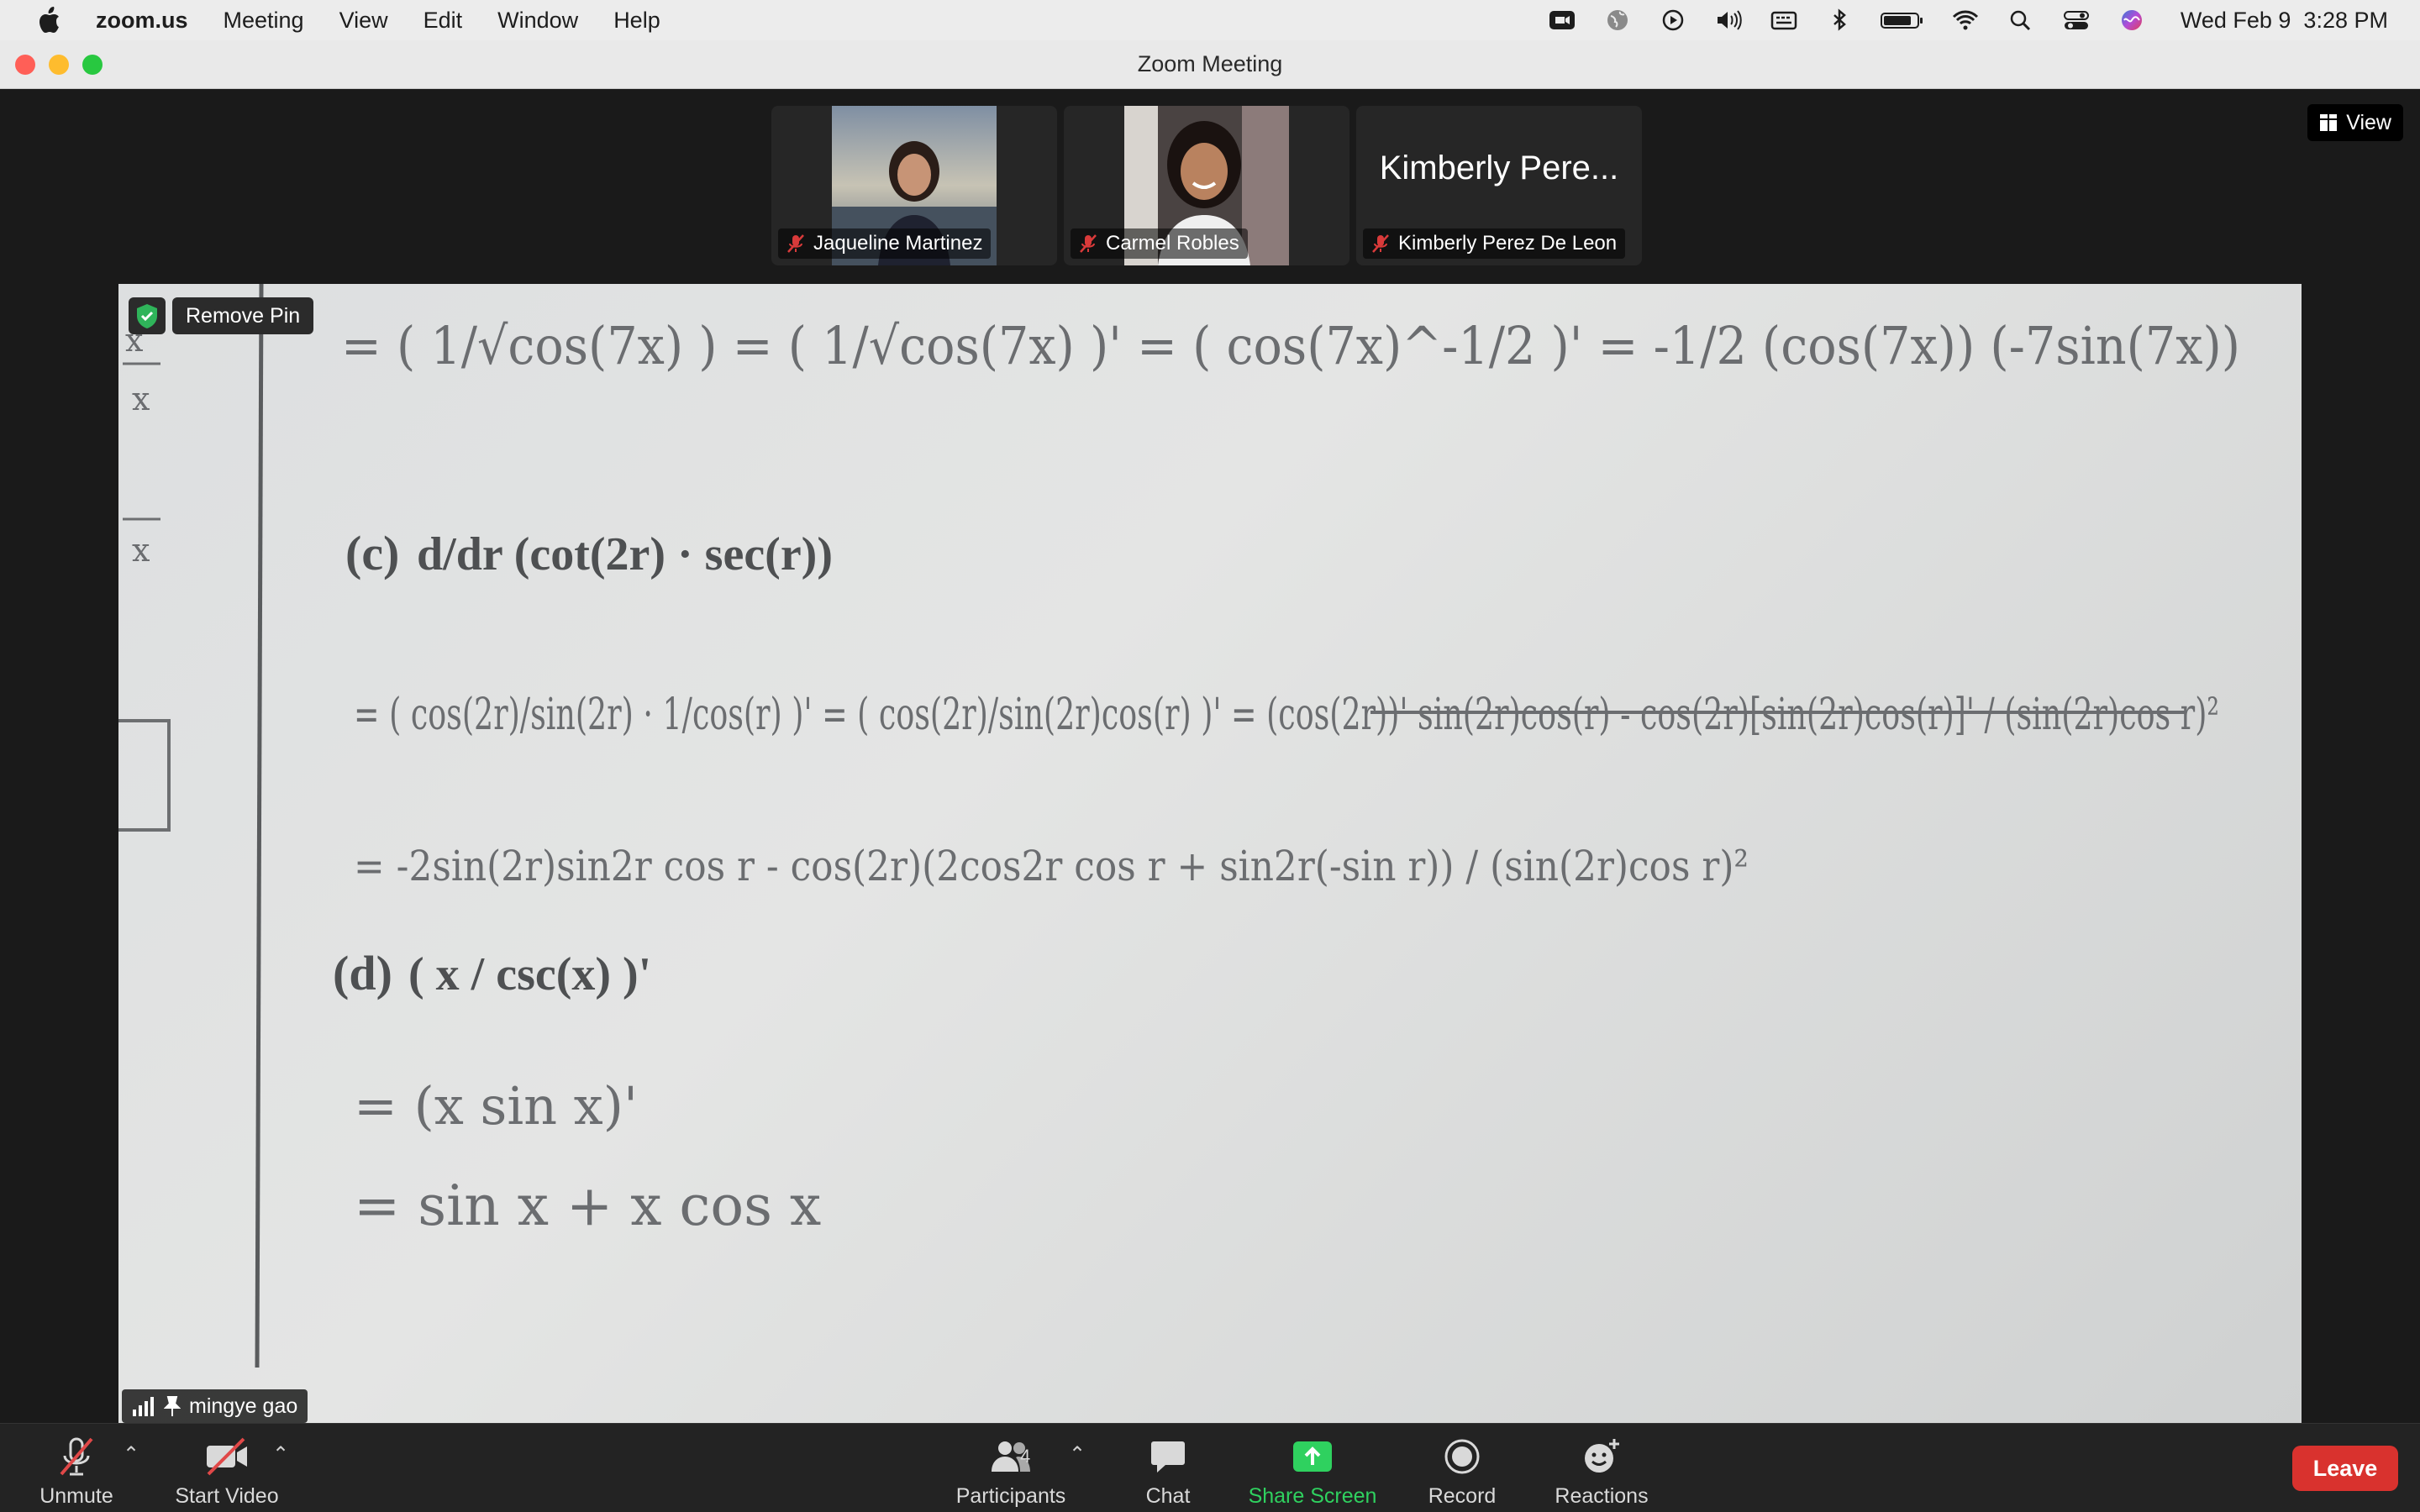 Image resolution: width=2420 pixels, height=1512 pixels. Describe the element at coordinates (1313, 1496) in the screenshot. I see `share-screen-label: Share Screen` at that location.